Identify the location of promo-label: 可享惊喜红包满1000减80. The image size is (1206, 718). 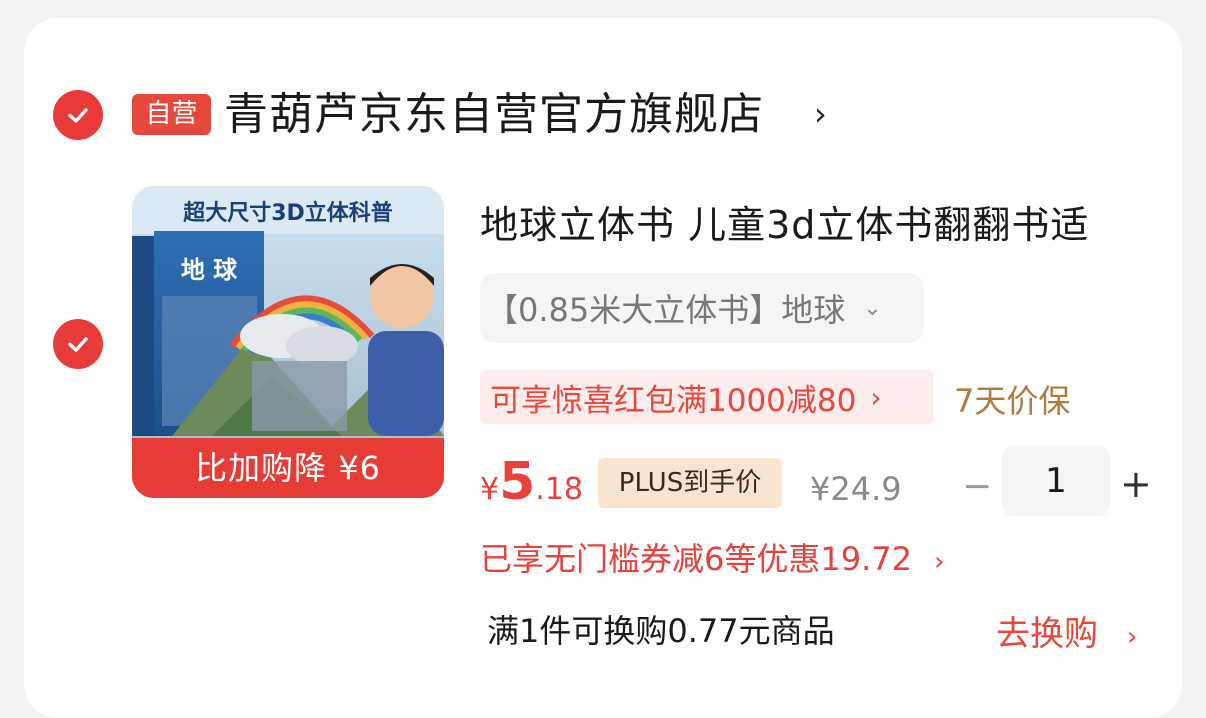
(673, 400).